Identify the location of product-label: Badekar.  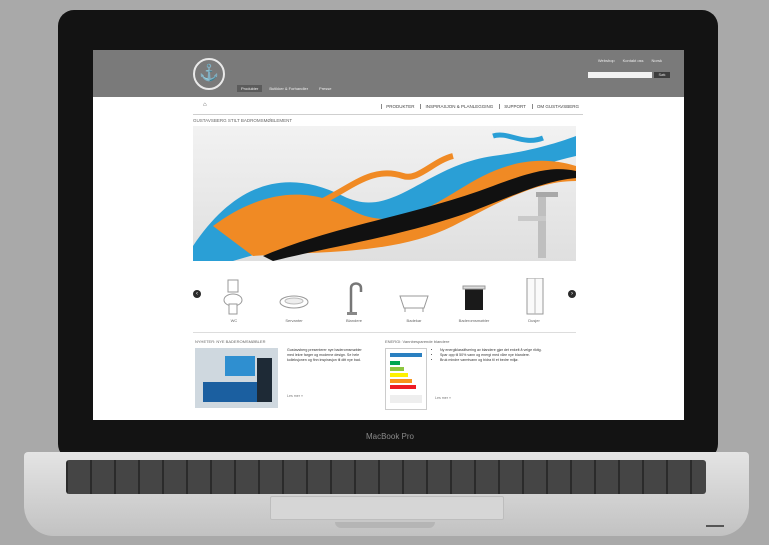
(414, 320).